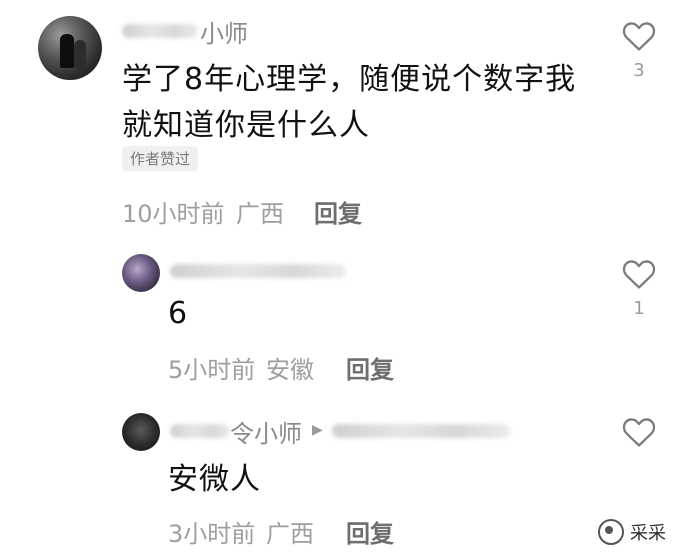 Image resolution: width=690 pixels, height=559 pixels. I want to click on comment-location: 广西, so click(260, 214).